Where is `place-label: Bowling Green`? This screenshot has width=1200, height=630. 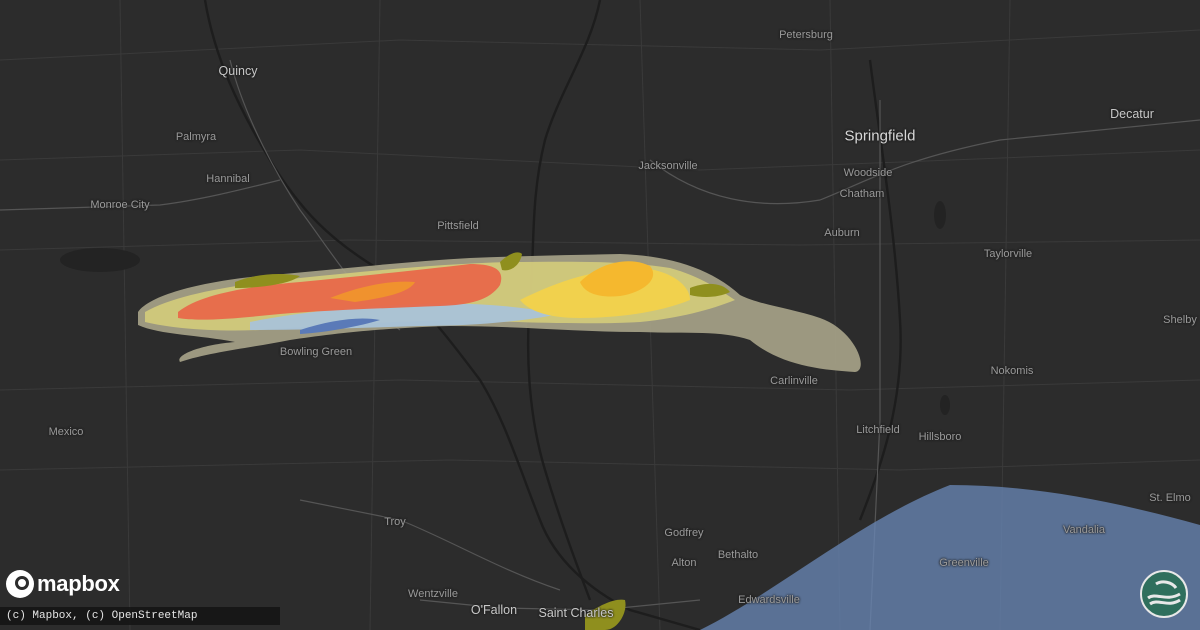 place-label: Bowling Green is located at coordinates (316, 352).